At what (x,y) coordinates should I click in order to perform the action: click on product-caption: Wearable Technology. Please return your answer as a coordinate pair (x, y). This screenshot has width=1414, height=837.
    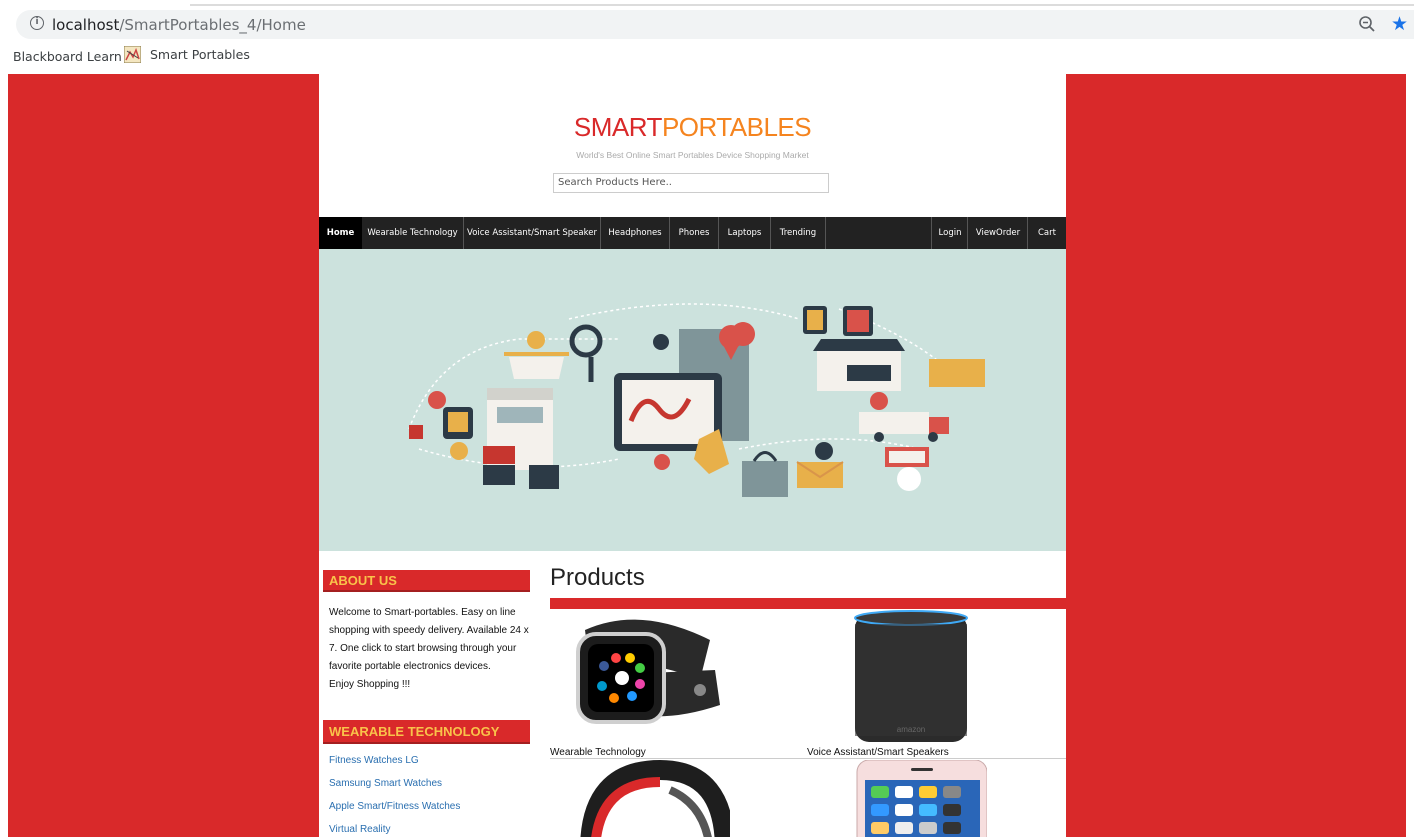
    Looking at the image, I should click on (598, 752).